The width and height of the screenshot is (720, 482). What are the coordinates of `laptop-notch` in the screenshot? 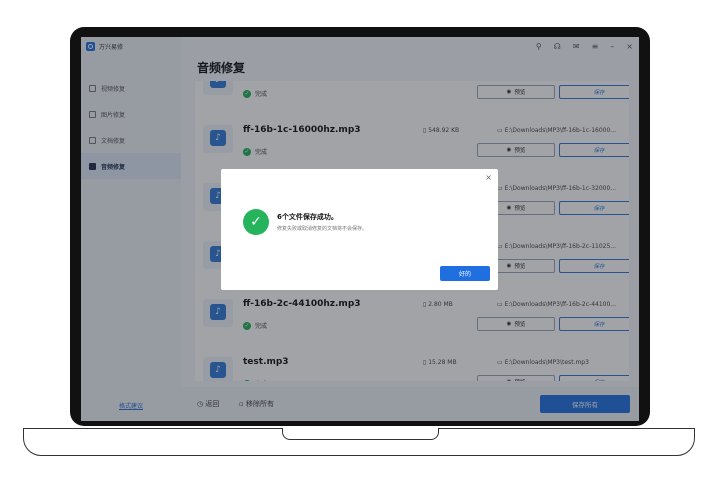 It's located at (360, 434).